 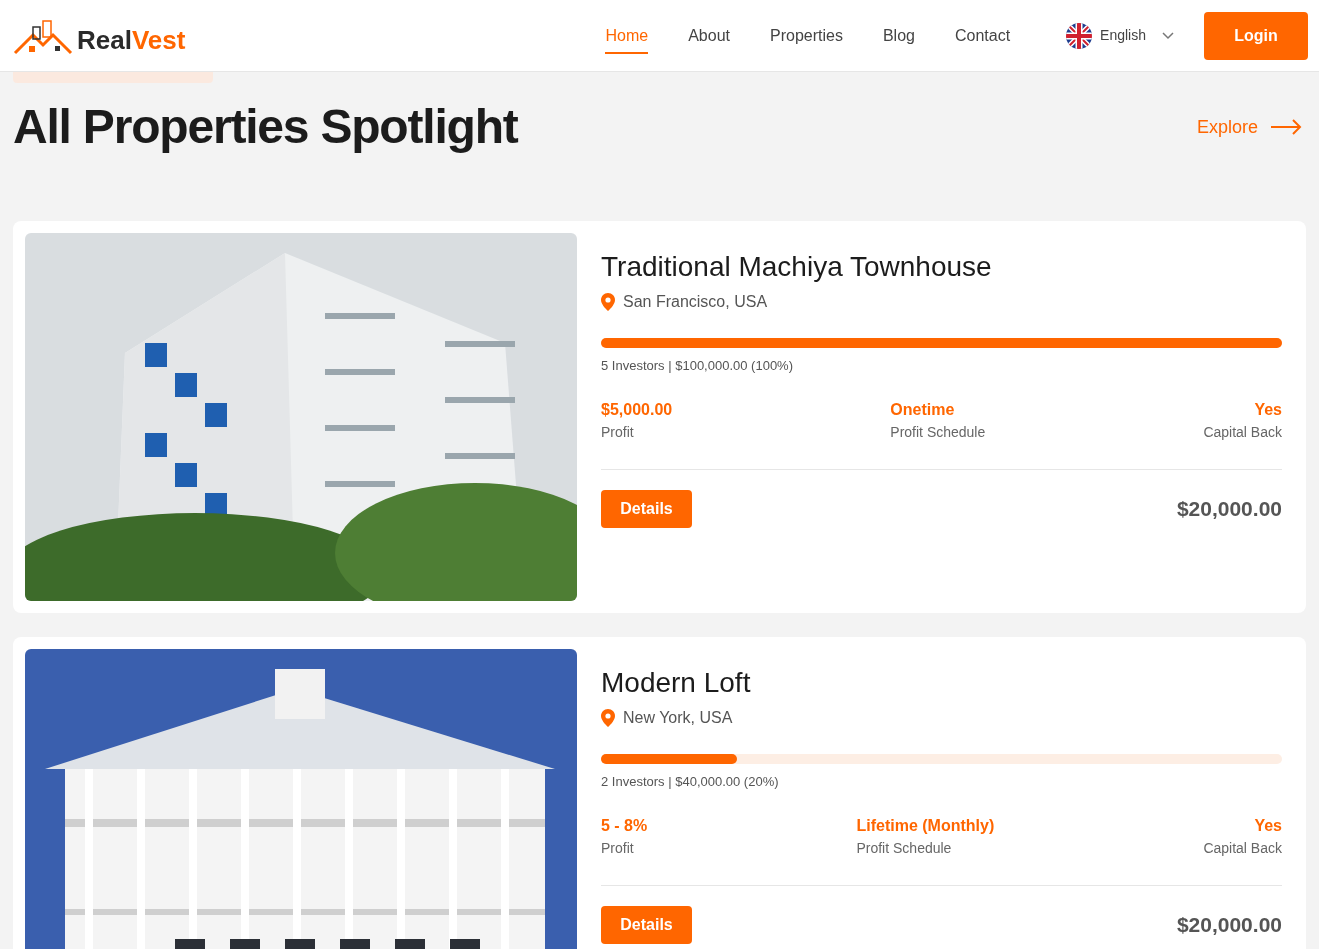 I want to click on nav-link: About, so click(x=709, y=35).